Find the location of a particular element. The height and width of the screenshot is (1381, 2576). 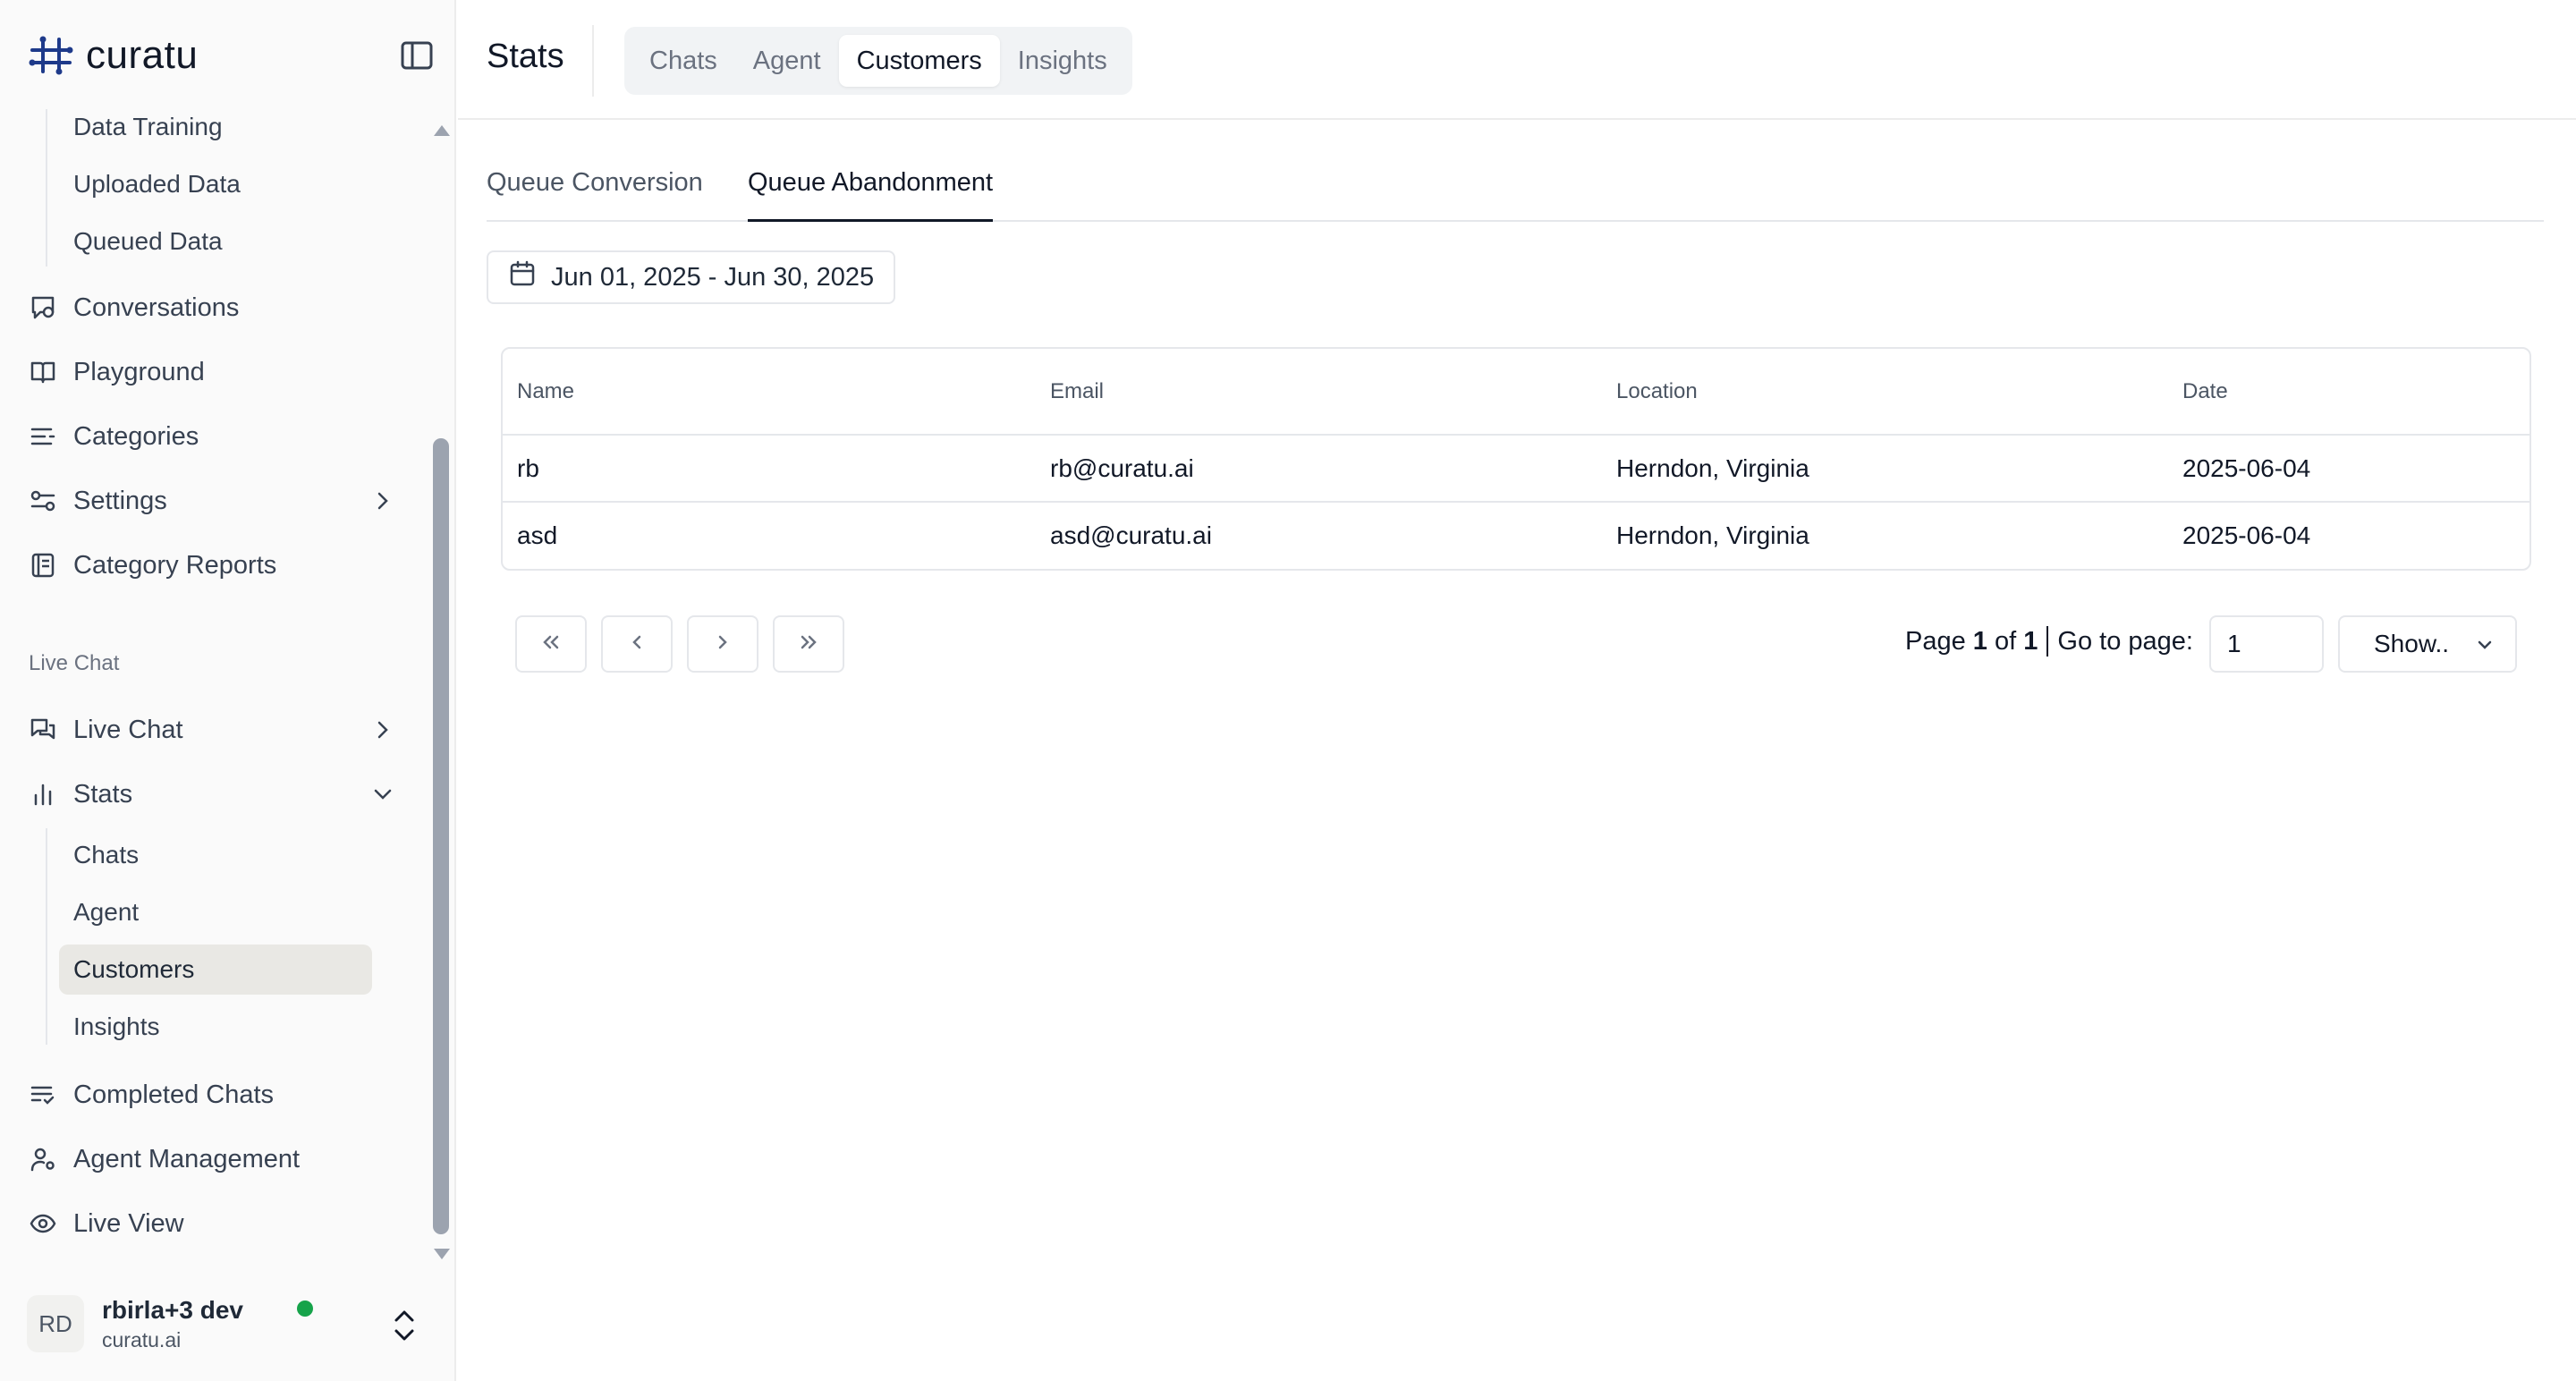

last-page-button is located at coordinates (808, 644).